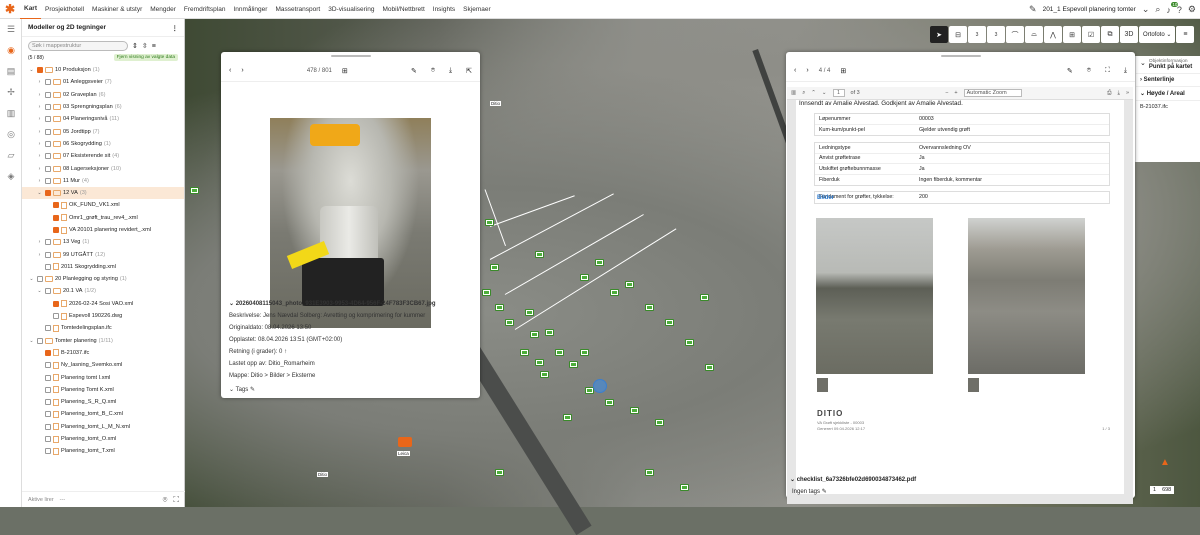  I want to click on tree-row: Planering Tomt K.xml, so click(103, 390).